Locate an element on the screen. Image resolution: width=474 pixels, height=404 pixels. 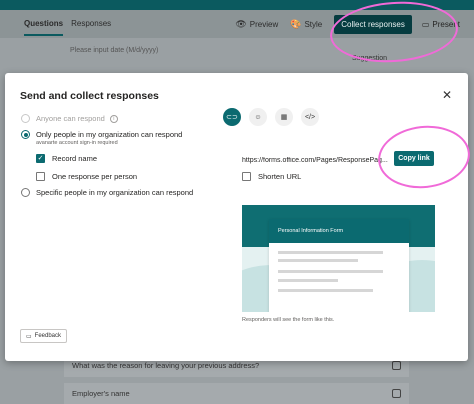
one-response-checkbox: One response per person is located at coordinates (86, 176).